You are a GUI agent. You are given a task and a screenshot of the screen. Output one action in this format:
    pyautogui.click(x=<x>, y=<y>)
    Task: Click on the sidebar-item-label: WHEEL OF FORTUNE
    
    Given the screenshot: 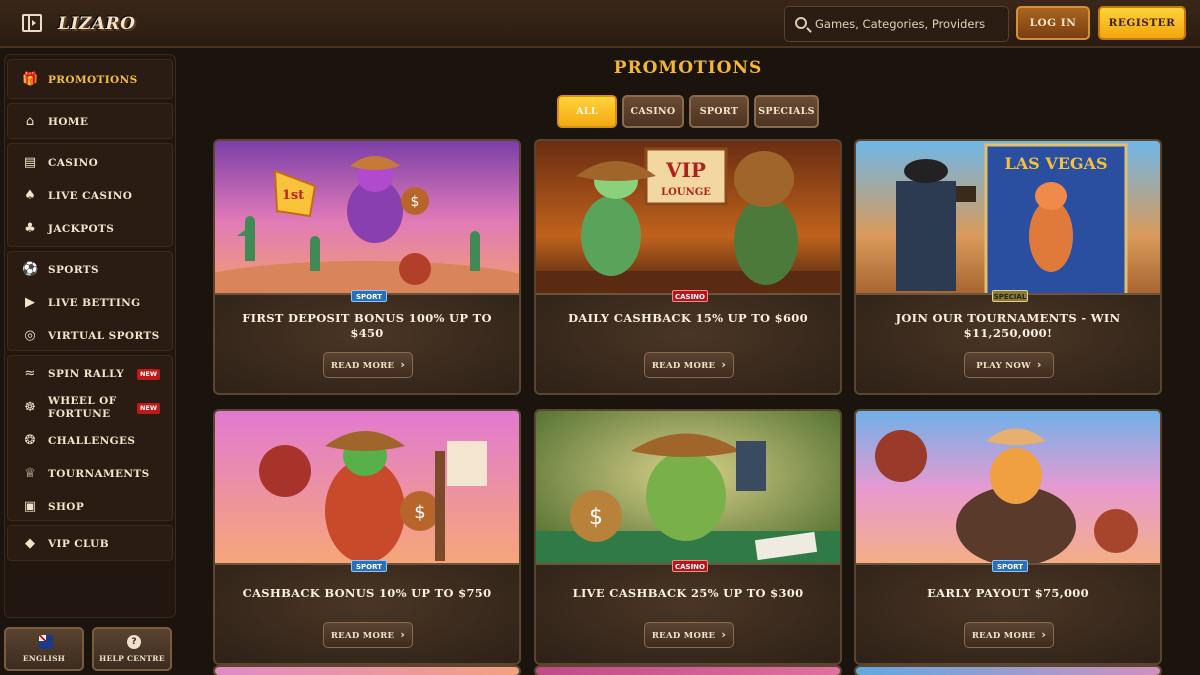 What is the action you would take?
    pyautogui.click(x=82, y=408)
    